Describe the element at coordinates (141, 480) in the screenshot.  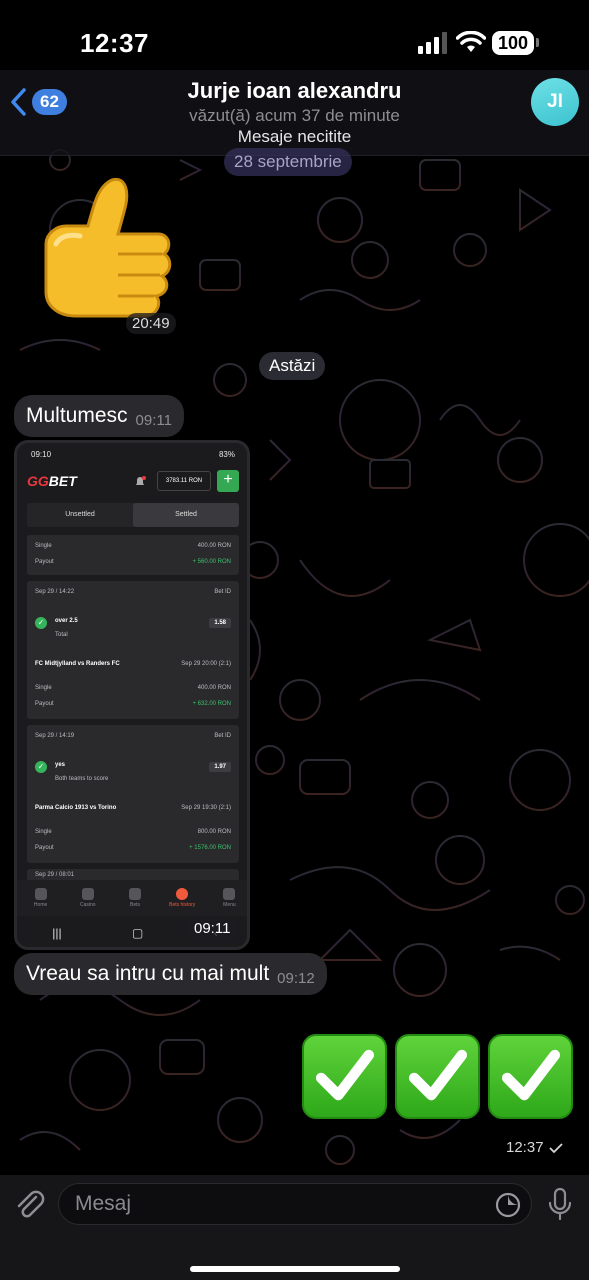
I see `bell-icon` at that location.